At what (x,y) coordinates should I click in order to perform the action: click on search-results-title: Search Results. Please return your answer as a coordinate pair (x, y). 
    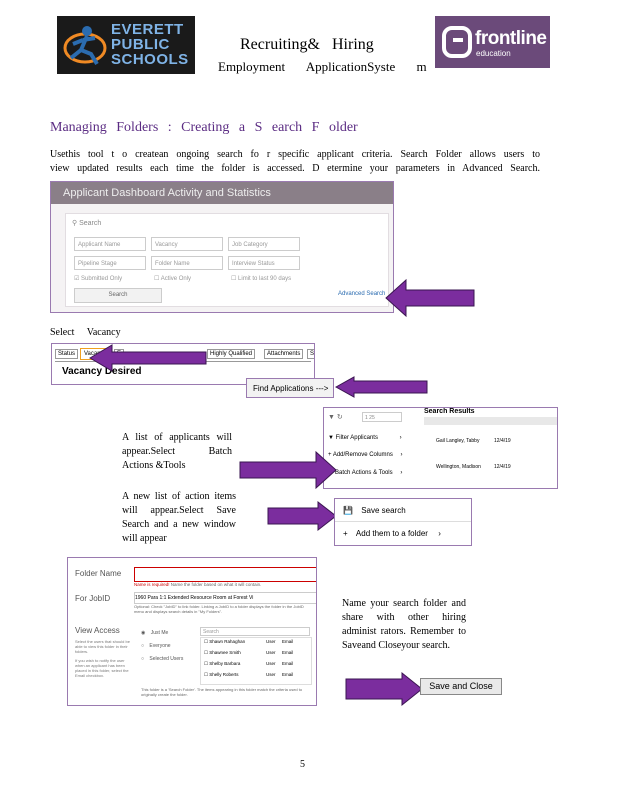
    Looking at the image, I should click on (449, 411).